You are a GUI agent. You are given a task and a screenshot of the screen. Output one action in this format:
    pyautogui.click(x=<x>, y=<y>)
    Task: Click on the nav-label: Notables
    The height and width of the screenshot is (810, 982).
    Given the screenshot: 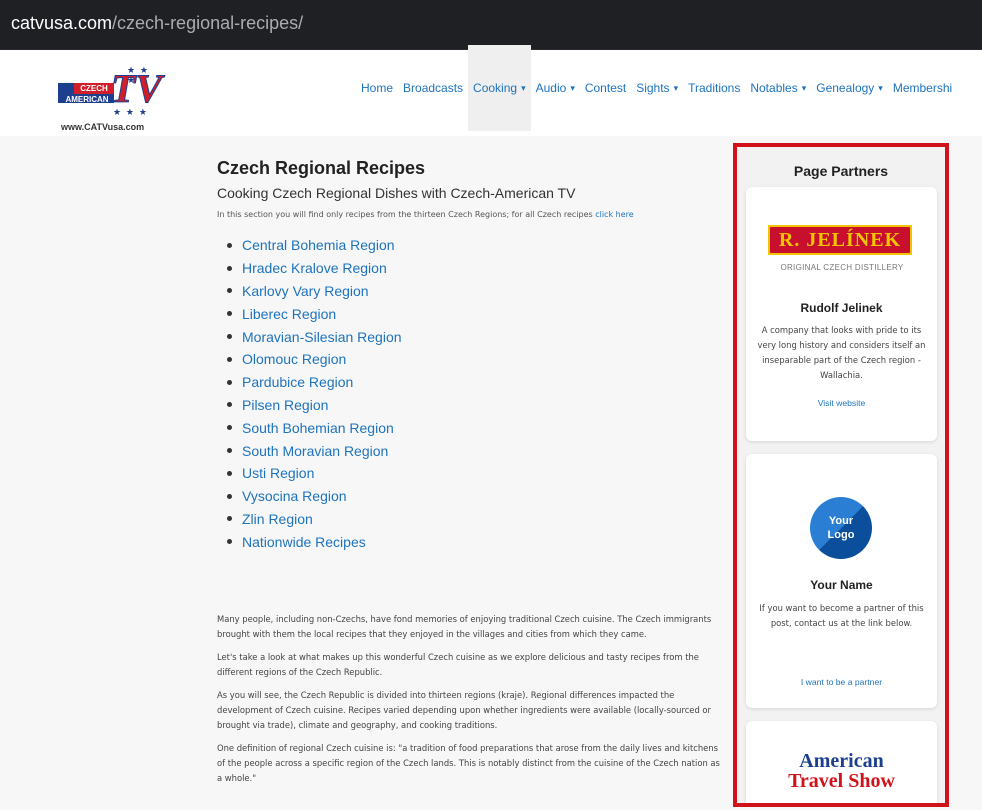 What is the action you would take?
    pyautogui.click(x=774, y=88)
    